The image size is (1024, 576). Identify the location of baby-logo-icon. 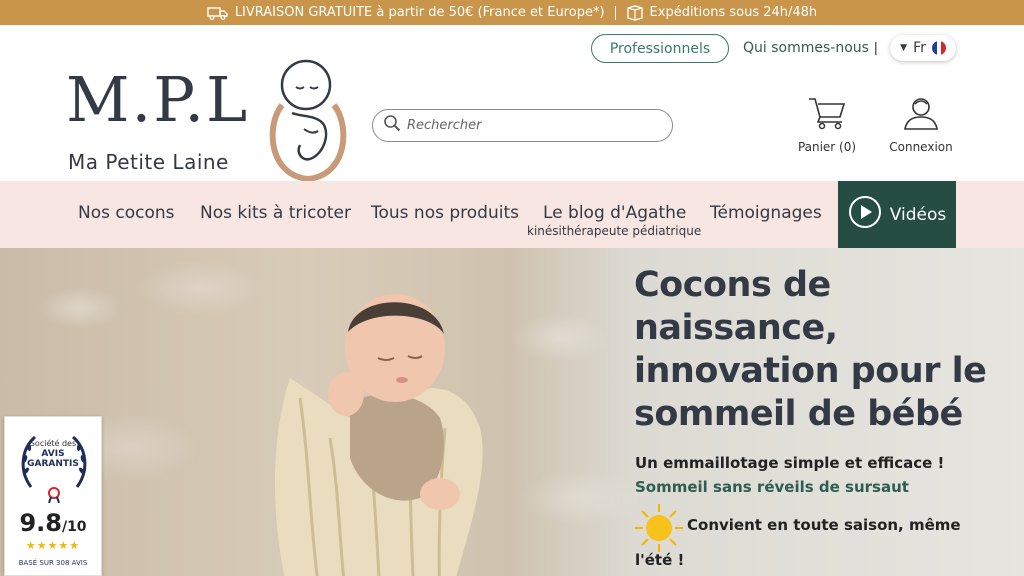
(308, 121).